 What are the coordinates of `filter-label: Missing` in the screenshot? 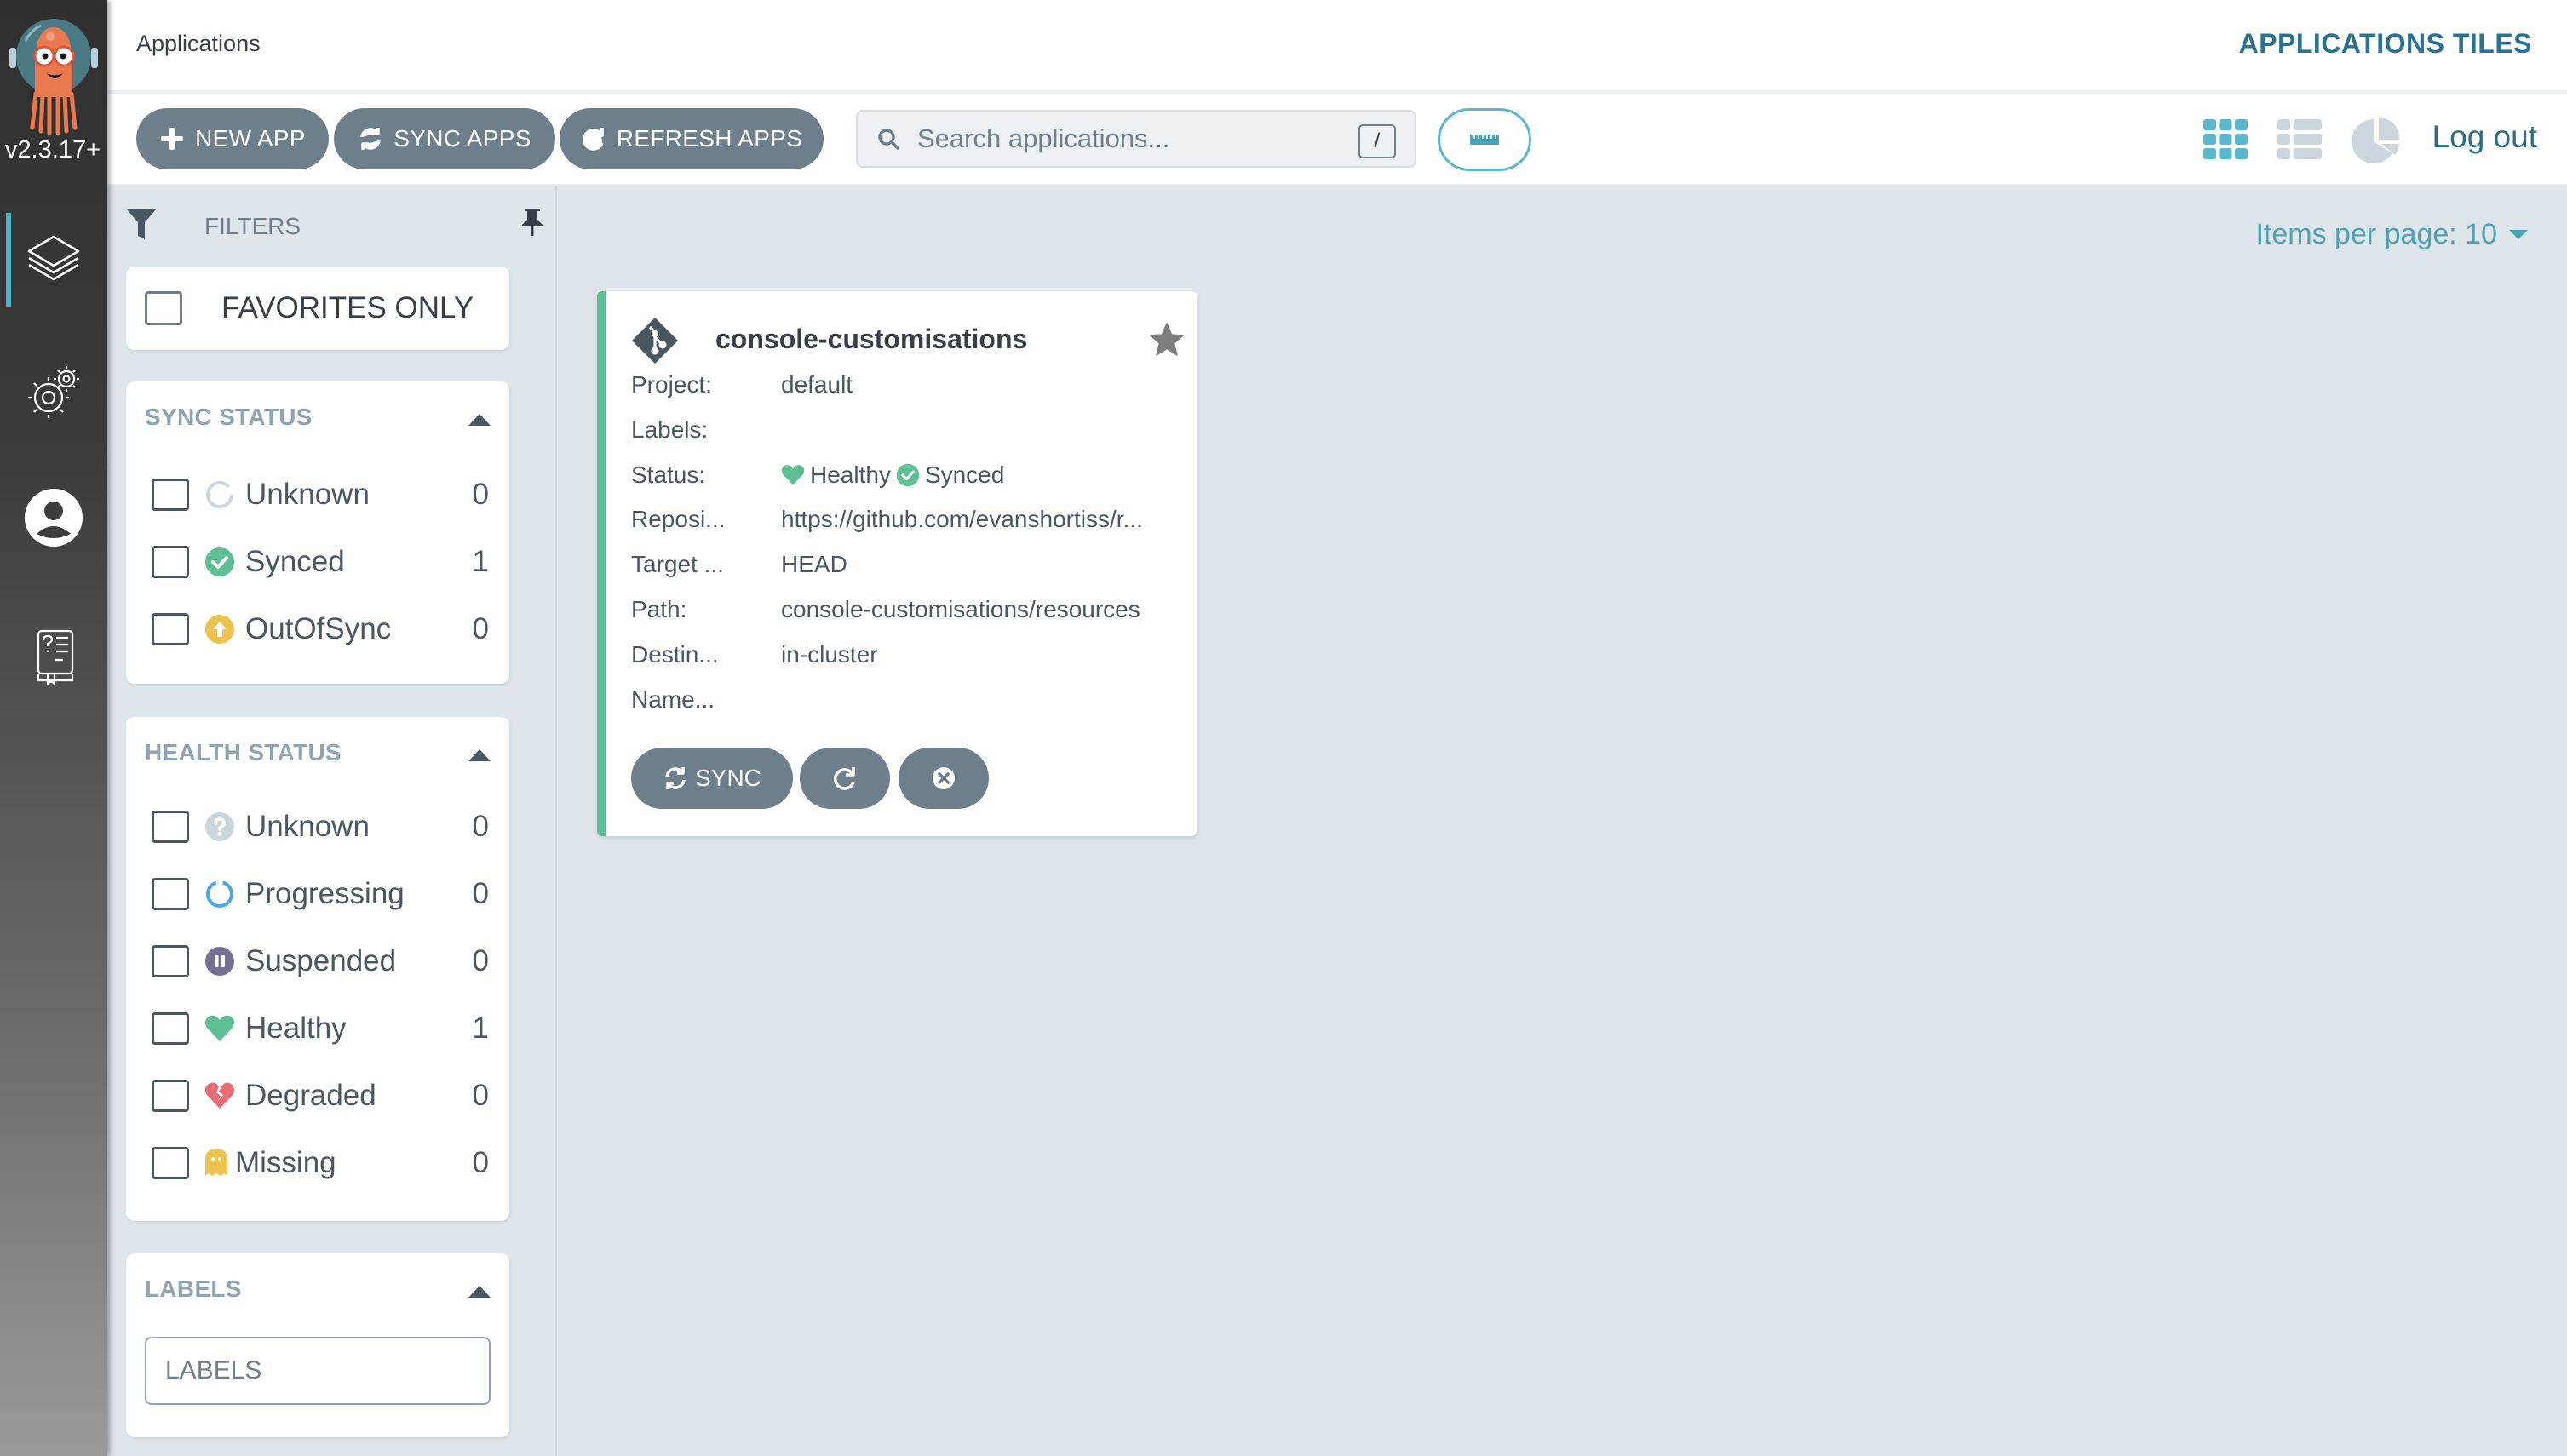 It's located at (285, 1162).